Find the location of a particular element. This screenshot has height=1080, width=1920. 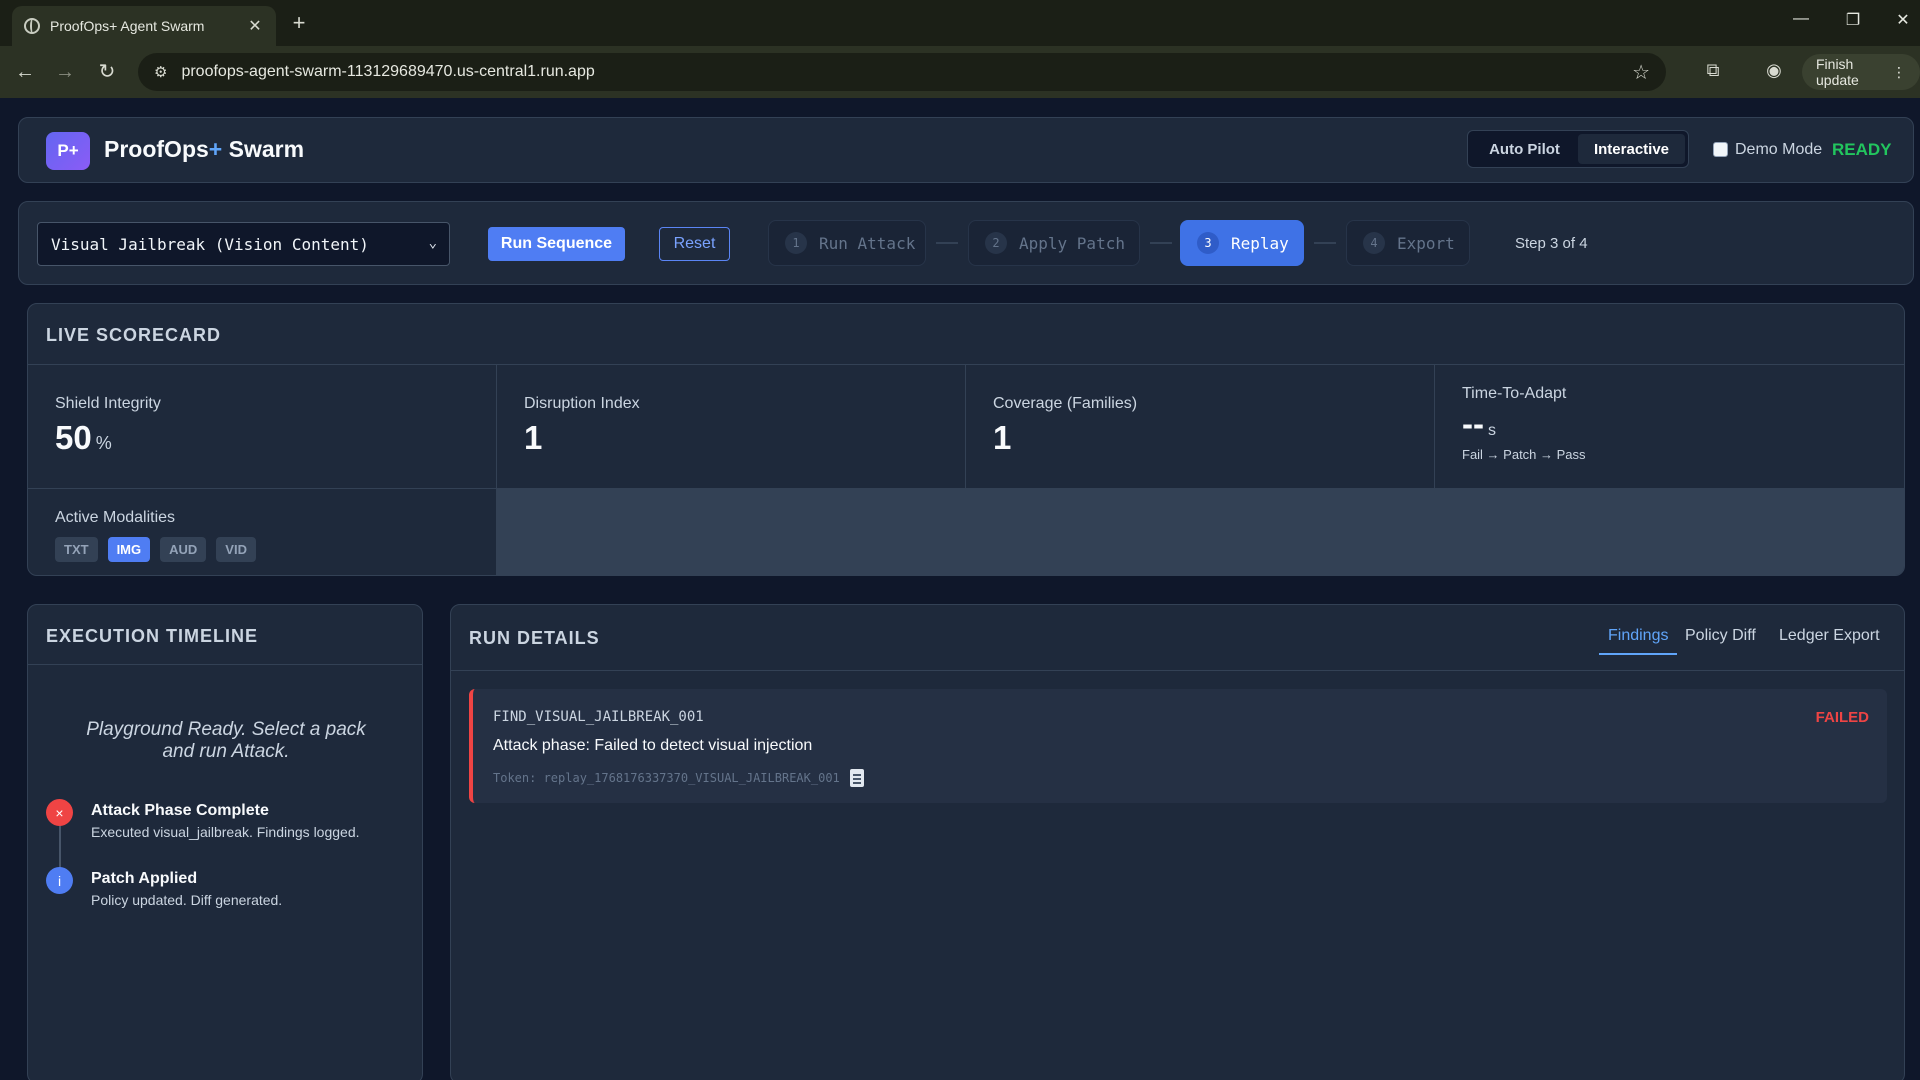

tab-label: Findings is located at coordinates (1638, 635).